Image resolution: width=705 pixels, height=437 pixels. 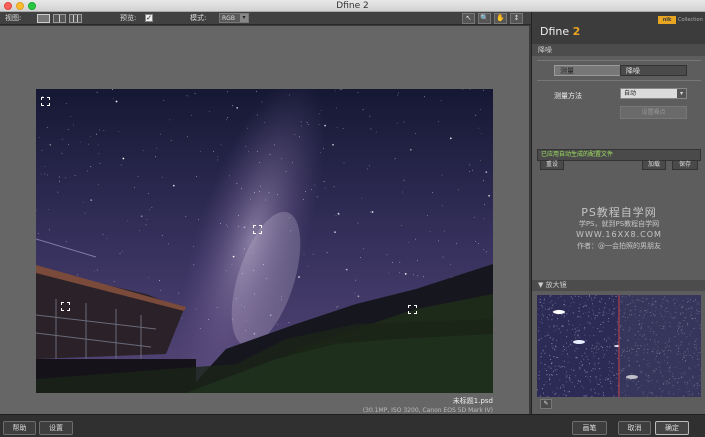 What do you see at coordinates (618, 50) in the screenshot?
I see `section-header: 降噪` at bounding box center [618, 50].